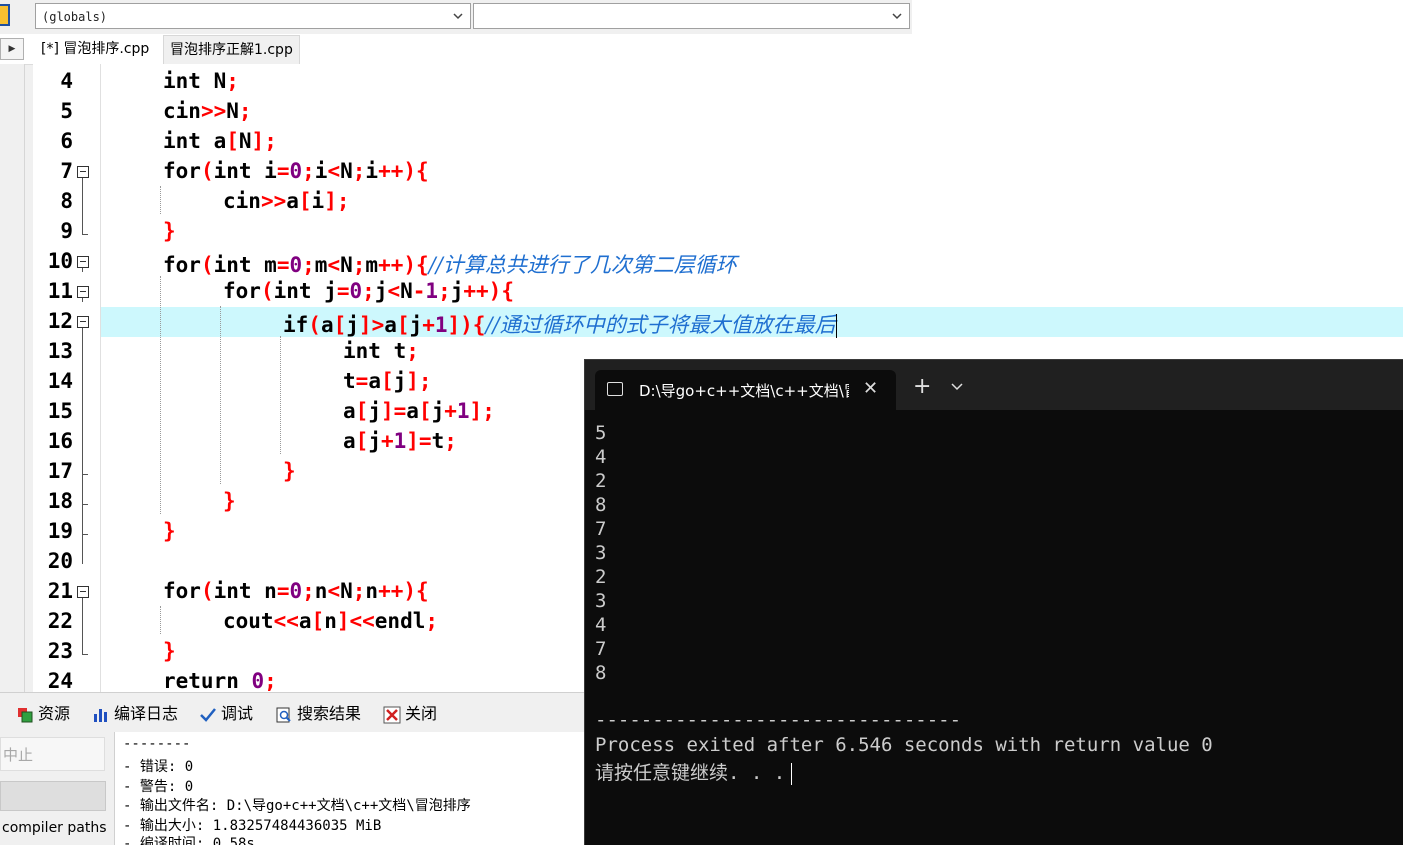 This screenshot has height=845, width=1403. I want to click on press-any-key-text: 请按任意键继续. . ., so click(690, 773).